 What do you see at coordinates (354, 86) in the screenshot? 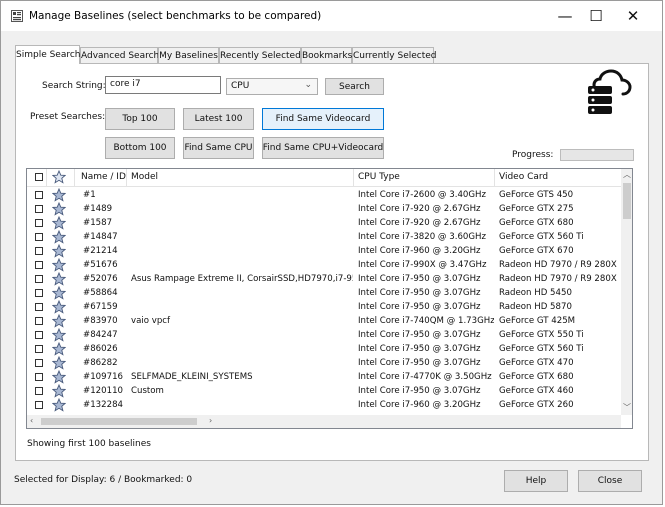
I see `search-button: Search` at bounding box center [354, 86].